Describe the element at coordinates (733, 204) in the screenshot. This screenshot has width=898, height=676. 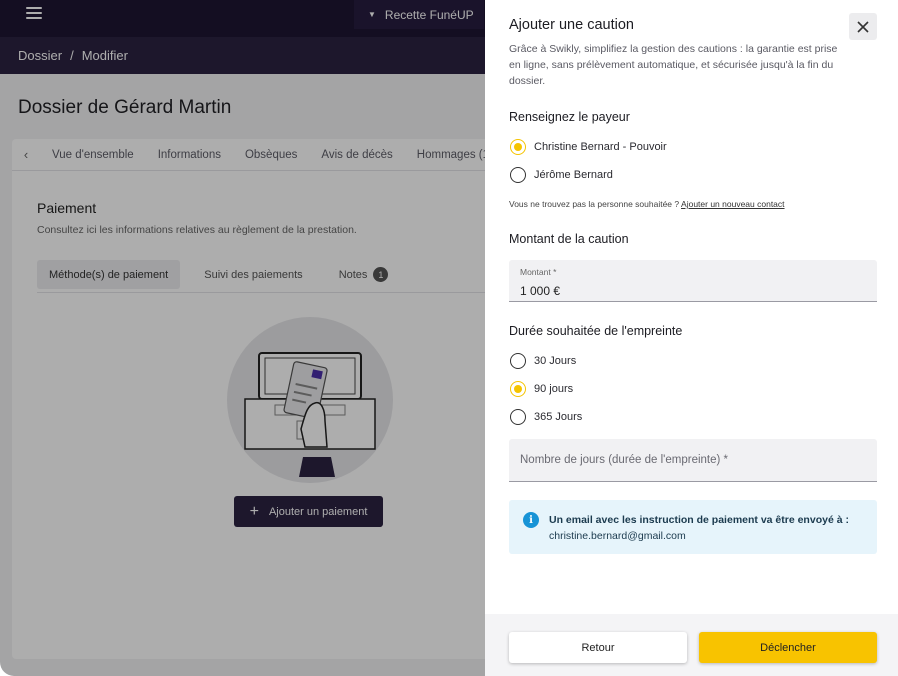
I see `new-contact-link: Ajouter un nouveau contact` at that location.